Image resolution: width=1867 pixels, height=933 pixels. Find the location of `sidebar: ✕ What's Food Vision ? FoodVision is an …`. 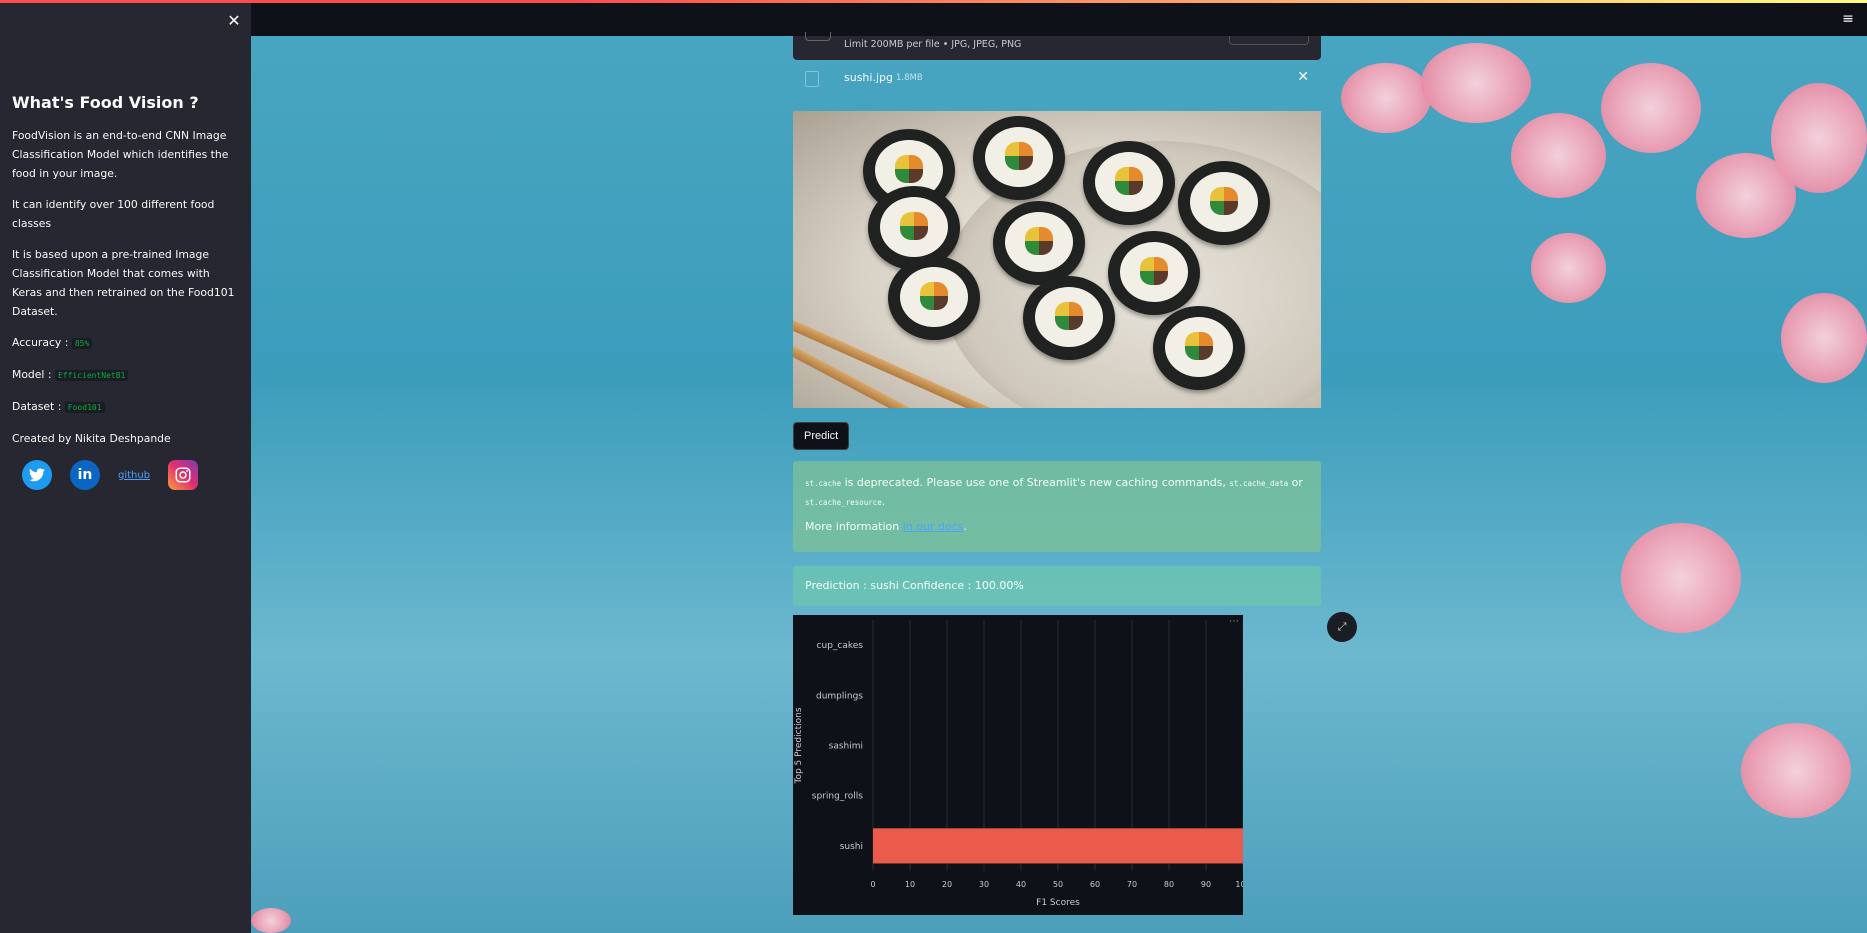

sidebar: ✕ What's Food Vision ? FoodVision is an … is located at coordinates (125, 468).